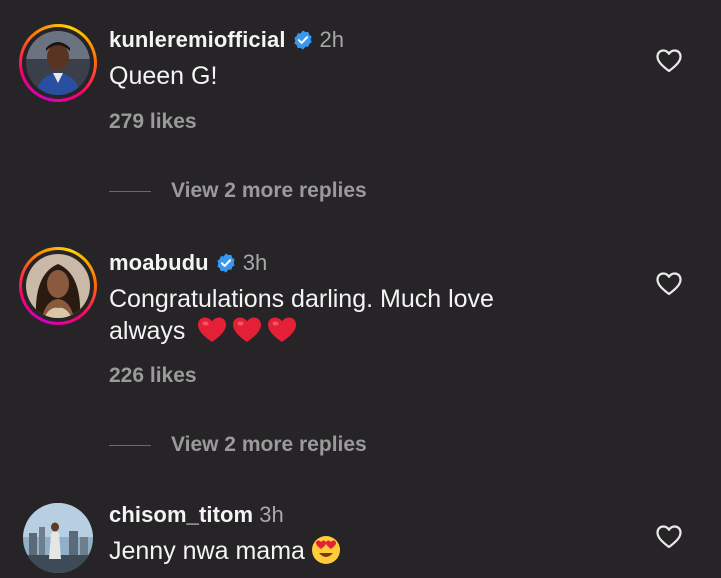  I want to click on comment-text-line-2-content: always, so click(147, 331).